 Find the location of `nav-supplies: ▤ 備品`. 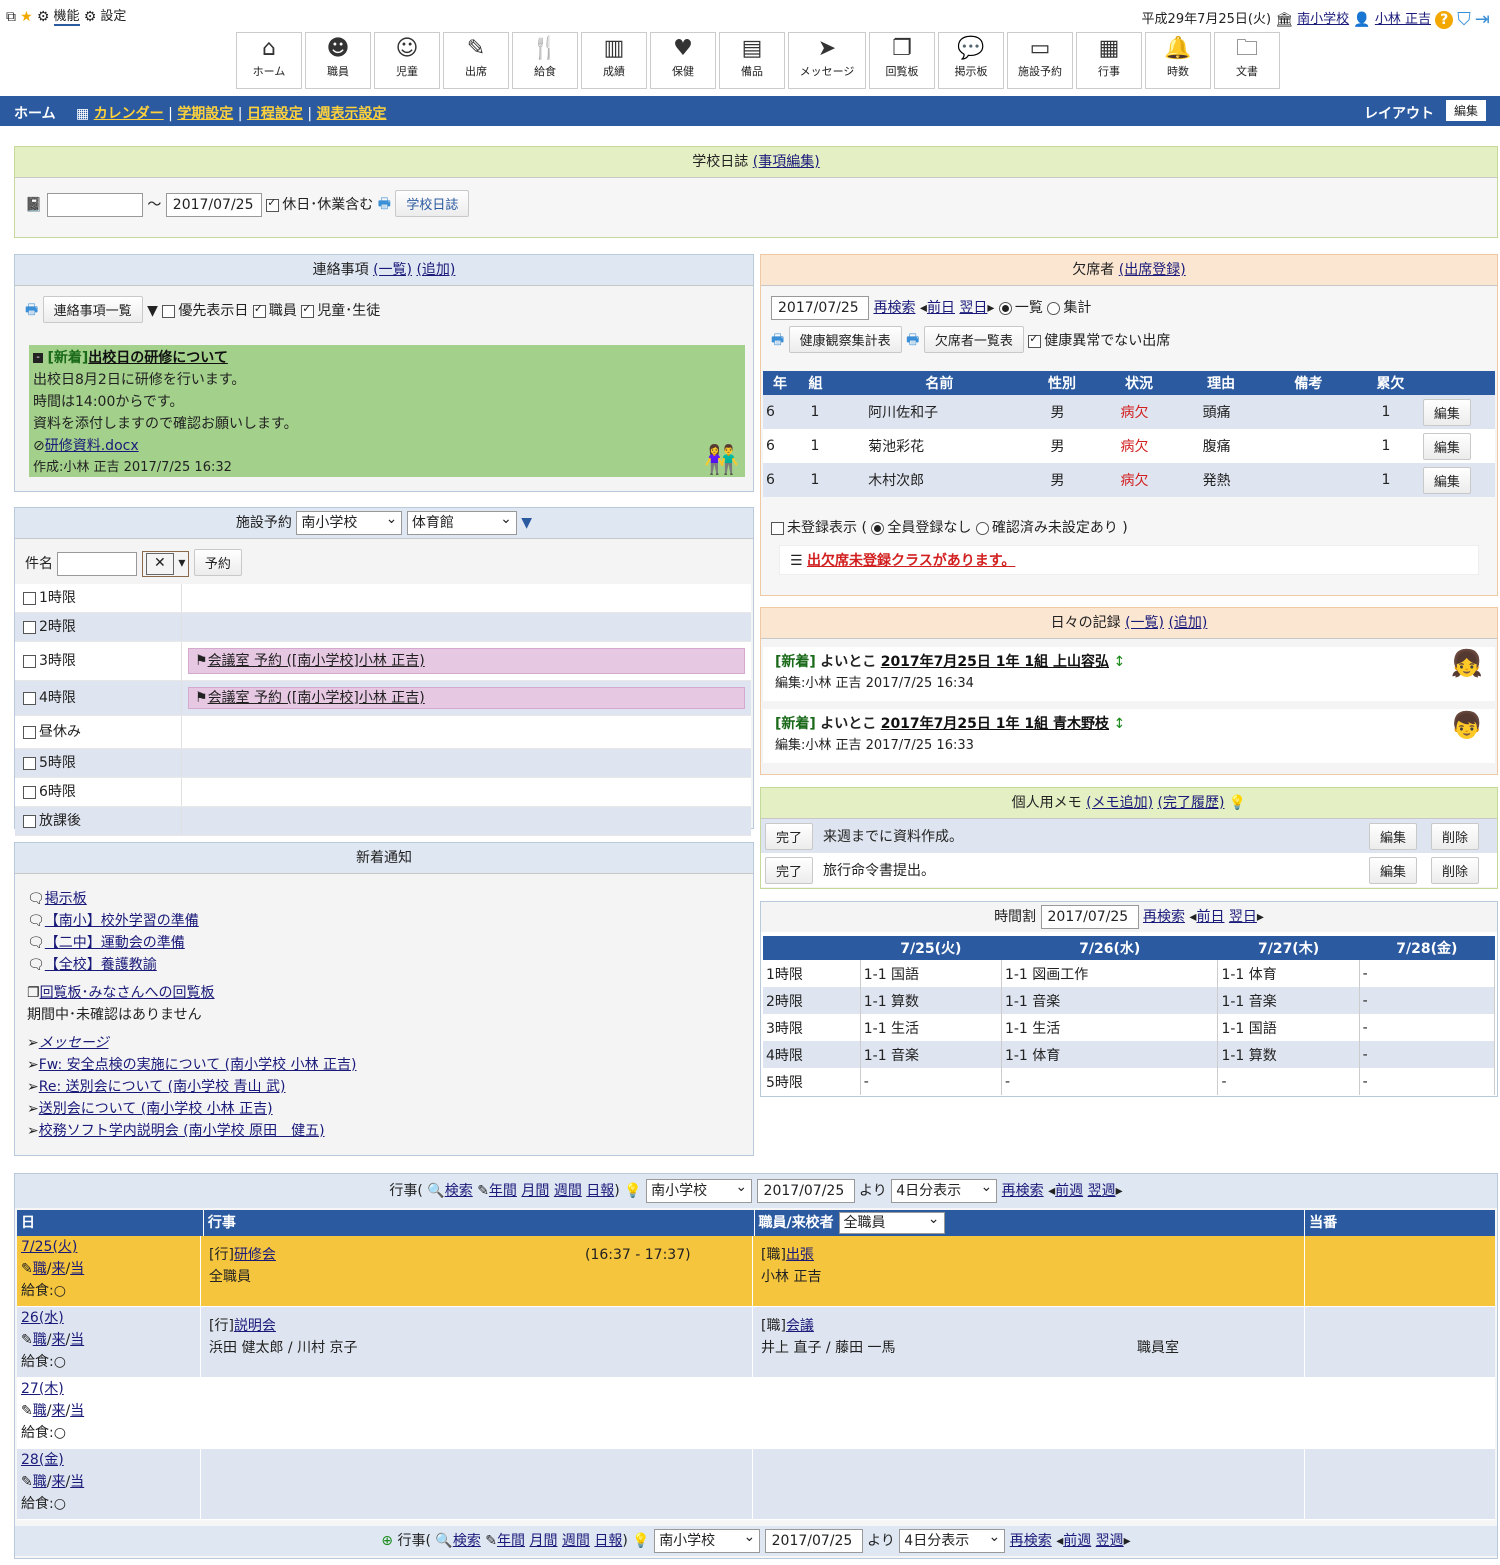

nav-supplies: ▤ 備品 is located at coordinates (752, 60).